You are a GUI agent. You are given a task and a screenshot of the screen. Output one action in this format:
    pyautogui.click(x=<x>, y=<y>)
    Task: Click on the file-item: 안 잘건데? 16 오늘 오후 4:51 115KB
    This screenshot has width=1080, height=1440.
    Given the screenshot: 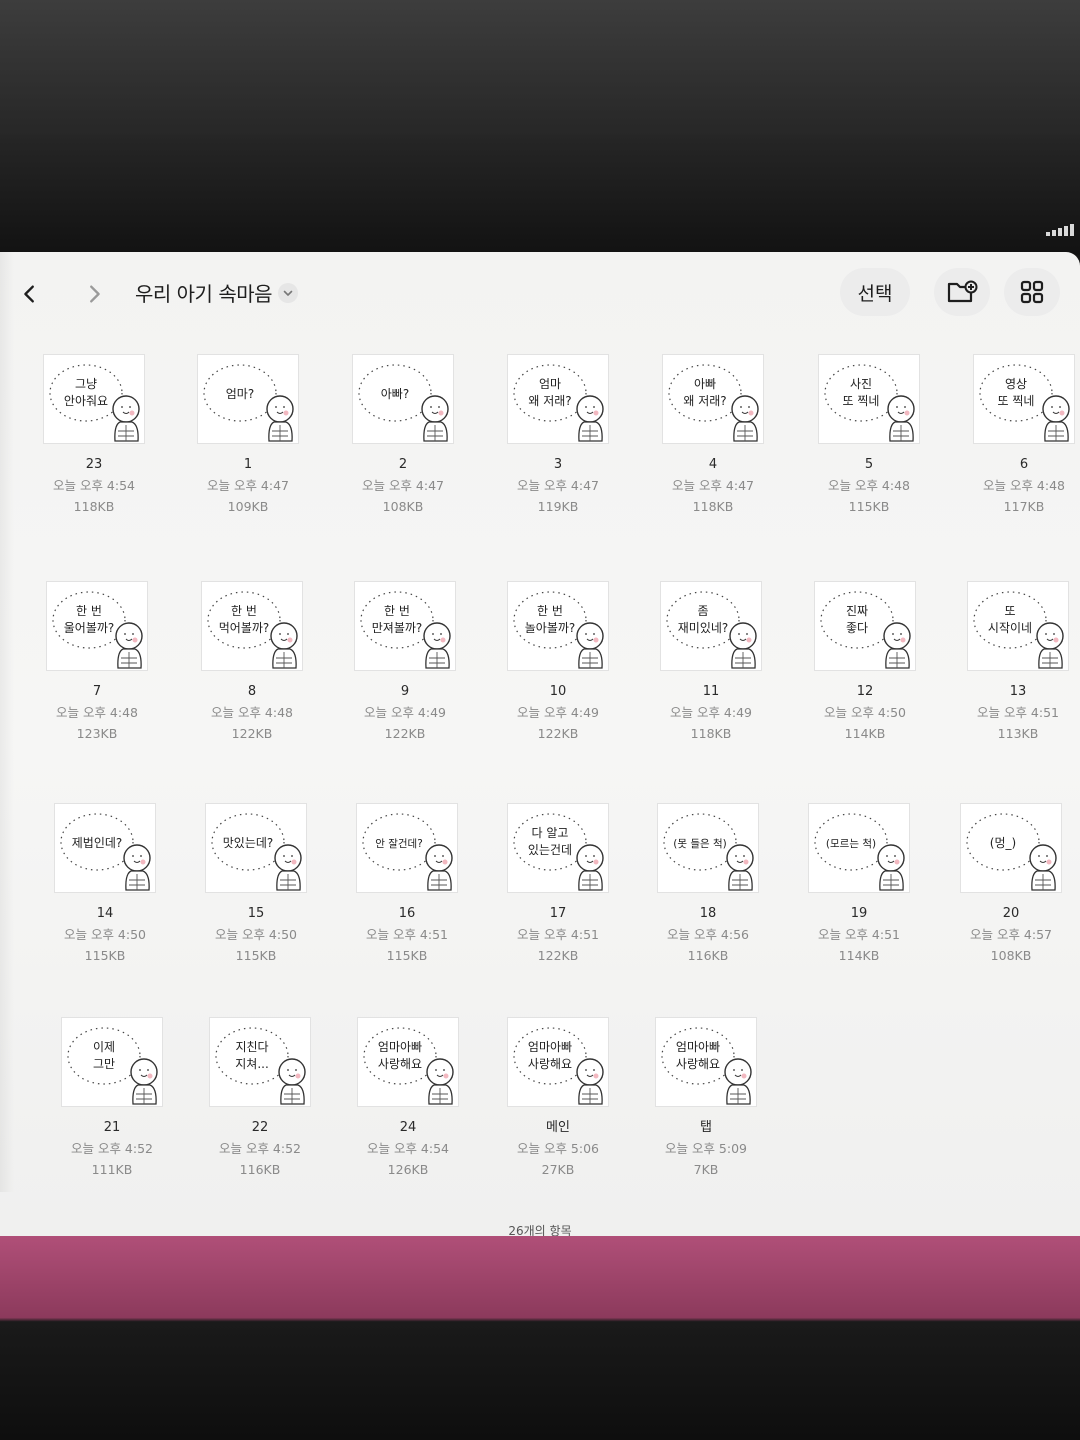 What is the action you would take?
    pyautogui.click(x=407, y=885)
    